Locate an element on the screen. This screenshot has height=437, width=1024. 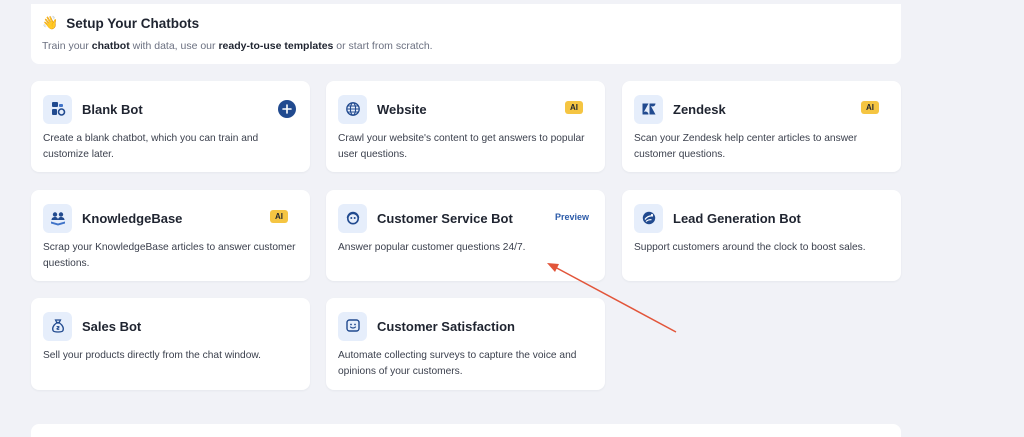
plus-icon is located at coordinates (287, 109).